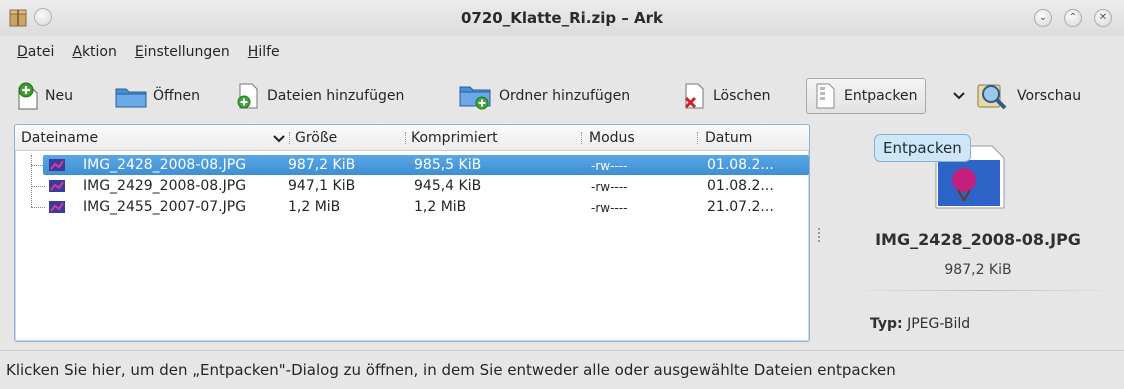 The width and height of the screenshot is (1124, 389). I want to click on file-name-cell: IMG_2428_2008-08.JPG, so click(165, 165).